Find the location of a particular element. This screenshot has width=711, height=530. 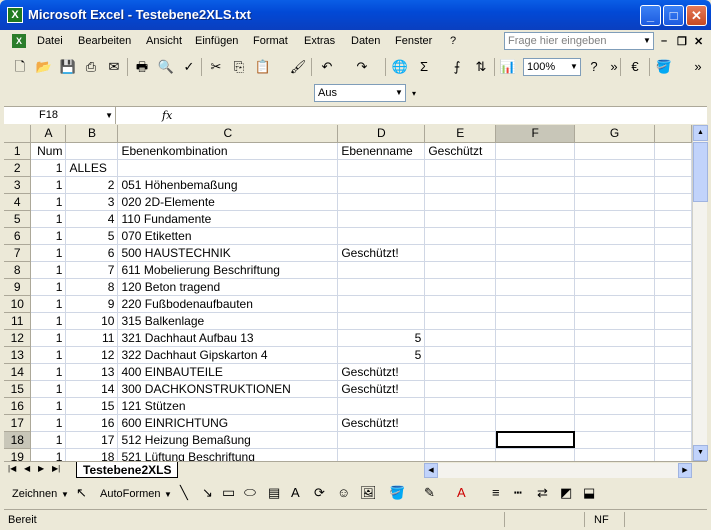

help-icon: ? is located at coordinates (594, 67).